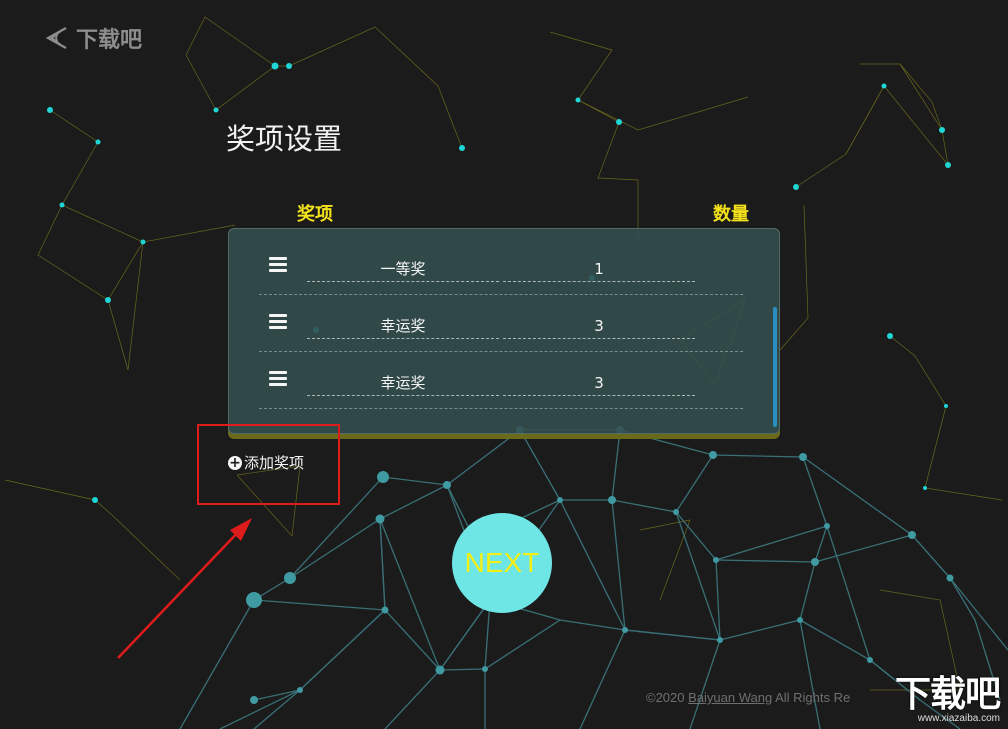 This screenshot has width=1008, height=729. Describe the element at coordinates (775, 367) in the screenshot. I see `scrollbar` at that location.